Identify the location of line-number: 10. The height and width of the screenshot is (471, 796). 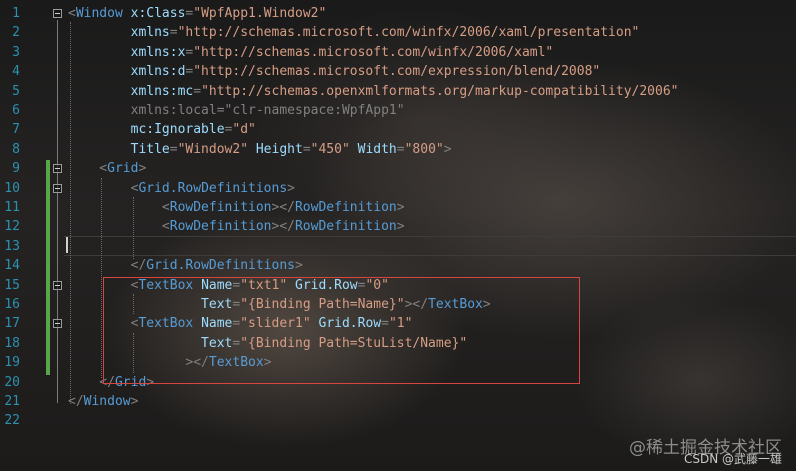
(12, 188).